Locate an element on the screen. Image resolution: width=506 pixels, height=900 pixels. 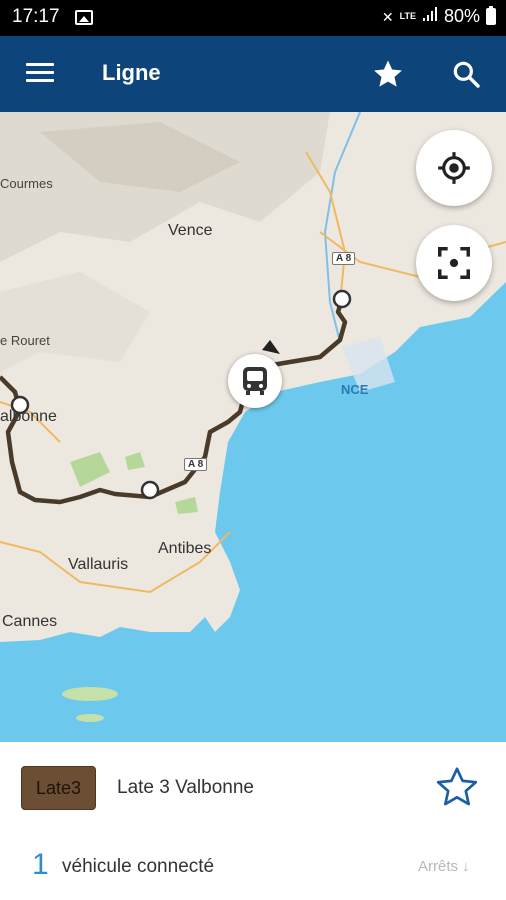
fit-bounds-icon is located at coordinates (454, 263).